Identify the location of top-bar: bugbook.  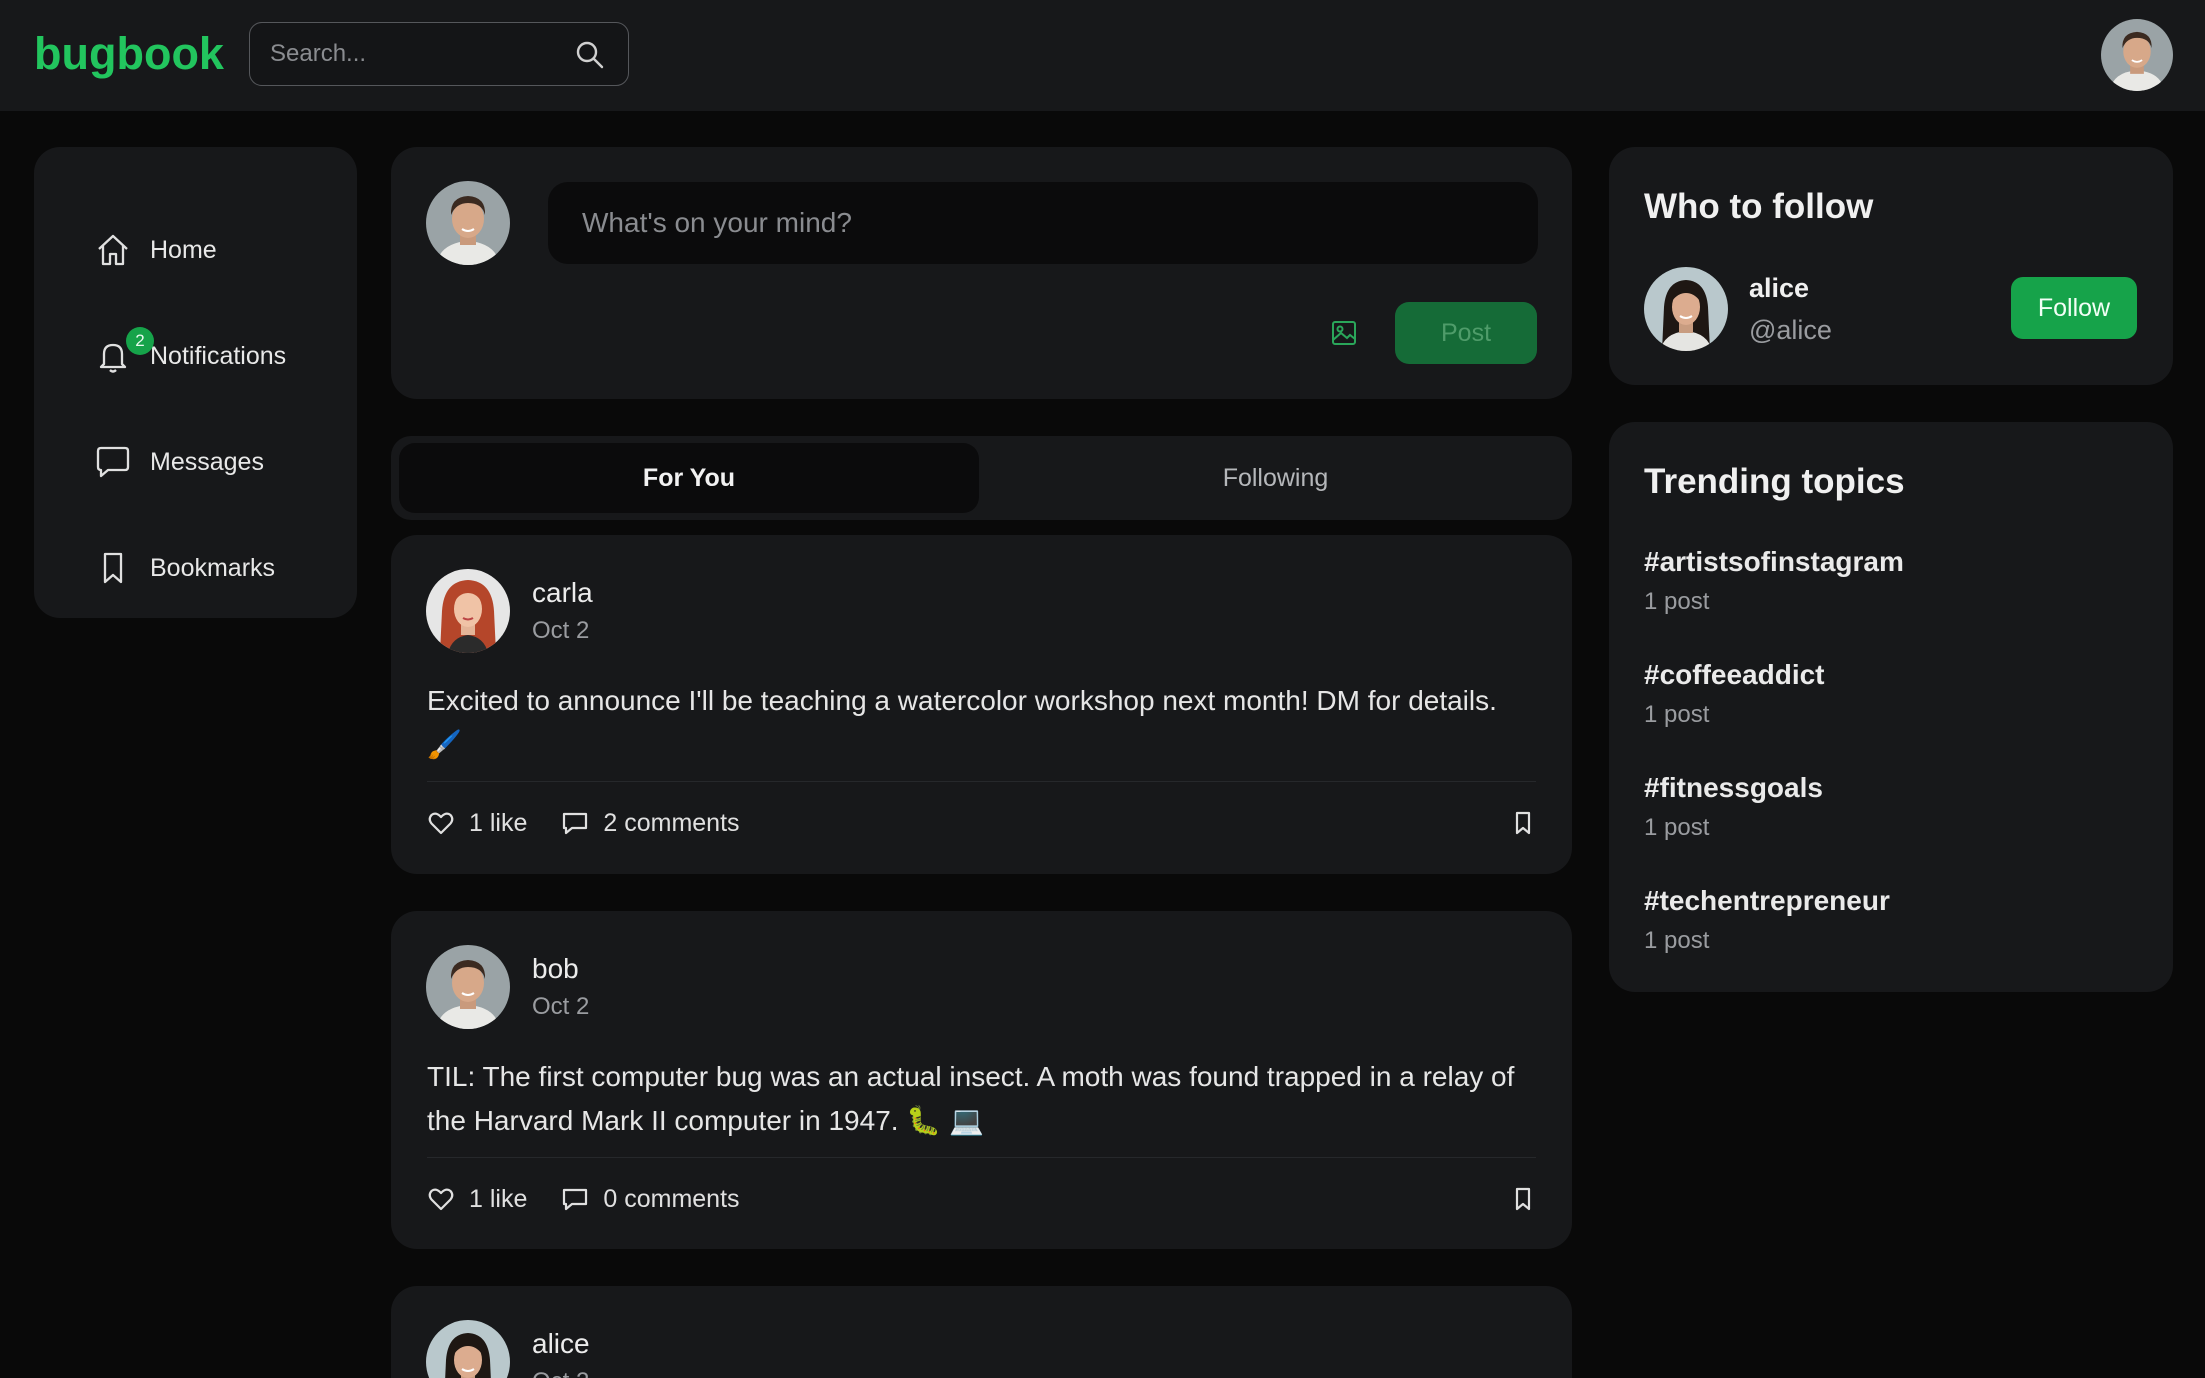
(1102, 55).